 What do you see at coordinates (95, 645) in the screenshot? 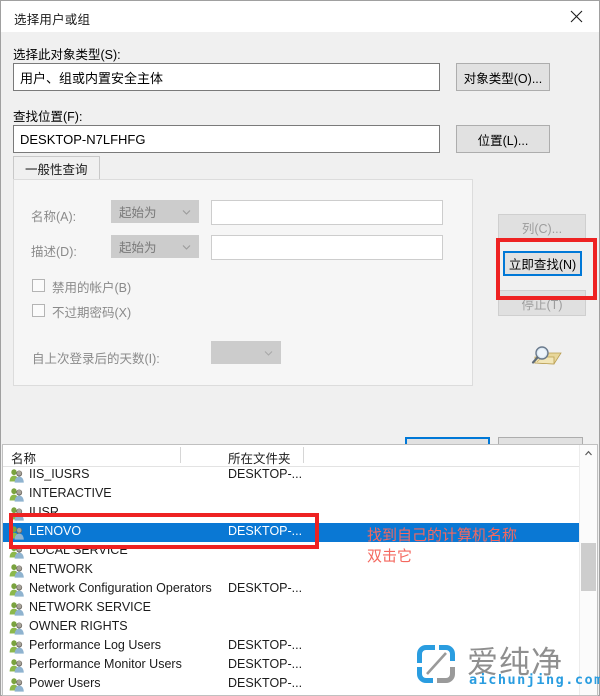
I see `row-name: Performance Log Users` at bounding box center [95, 645].